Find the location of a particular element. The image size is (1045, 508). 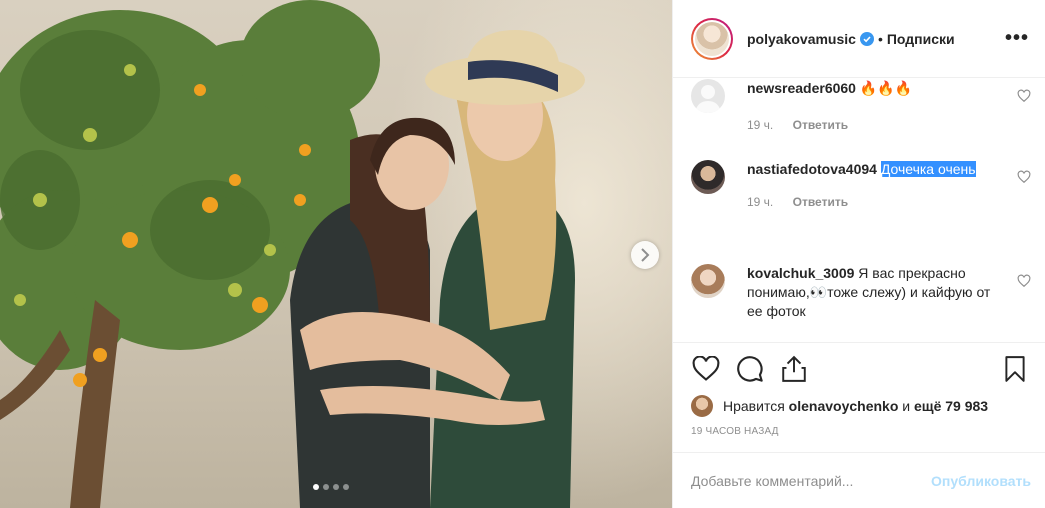

next-photo-button is located at coordinates (645, 255).